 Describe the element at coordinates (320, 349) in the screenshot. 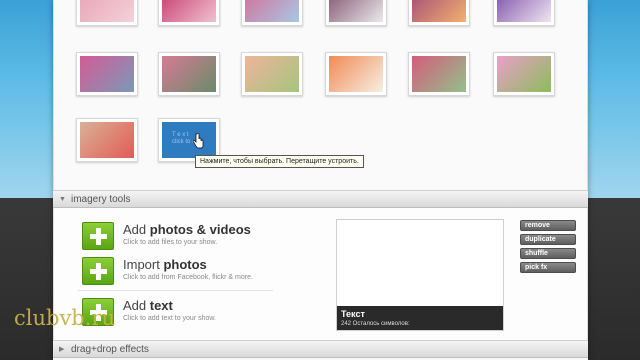

I see `drag-drop-effects-bar: ▶ drag+drop effects` at that location.